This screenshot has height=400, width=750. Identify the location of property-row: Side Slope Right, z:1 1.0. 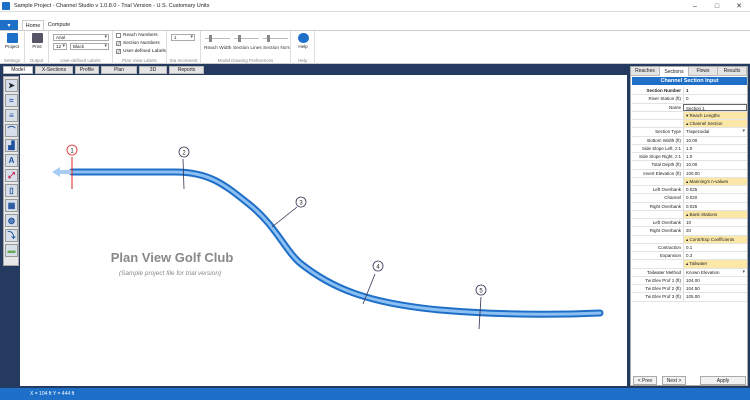
(689, 157).